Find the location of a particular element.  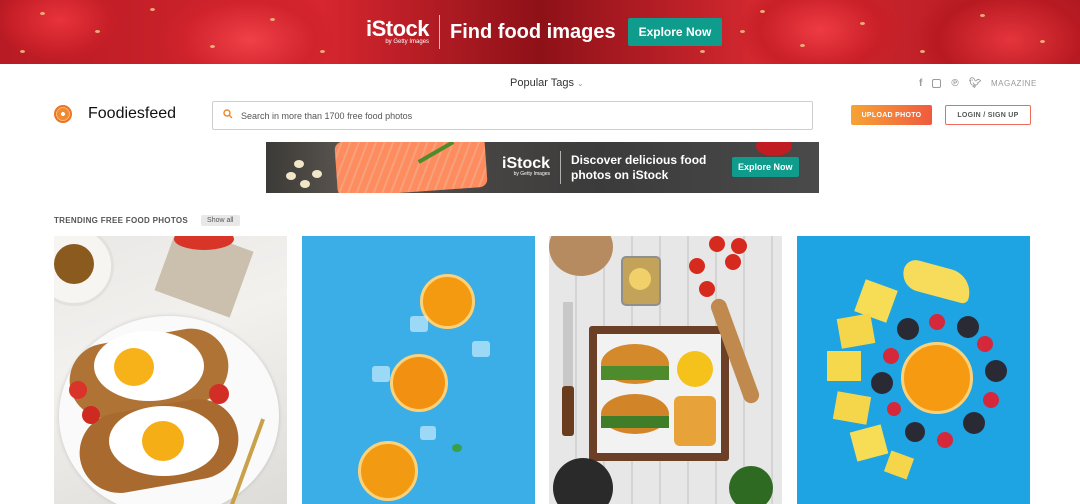

corn is located at coordinates (695, 369).